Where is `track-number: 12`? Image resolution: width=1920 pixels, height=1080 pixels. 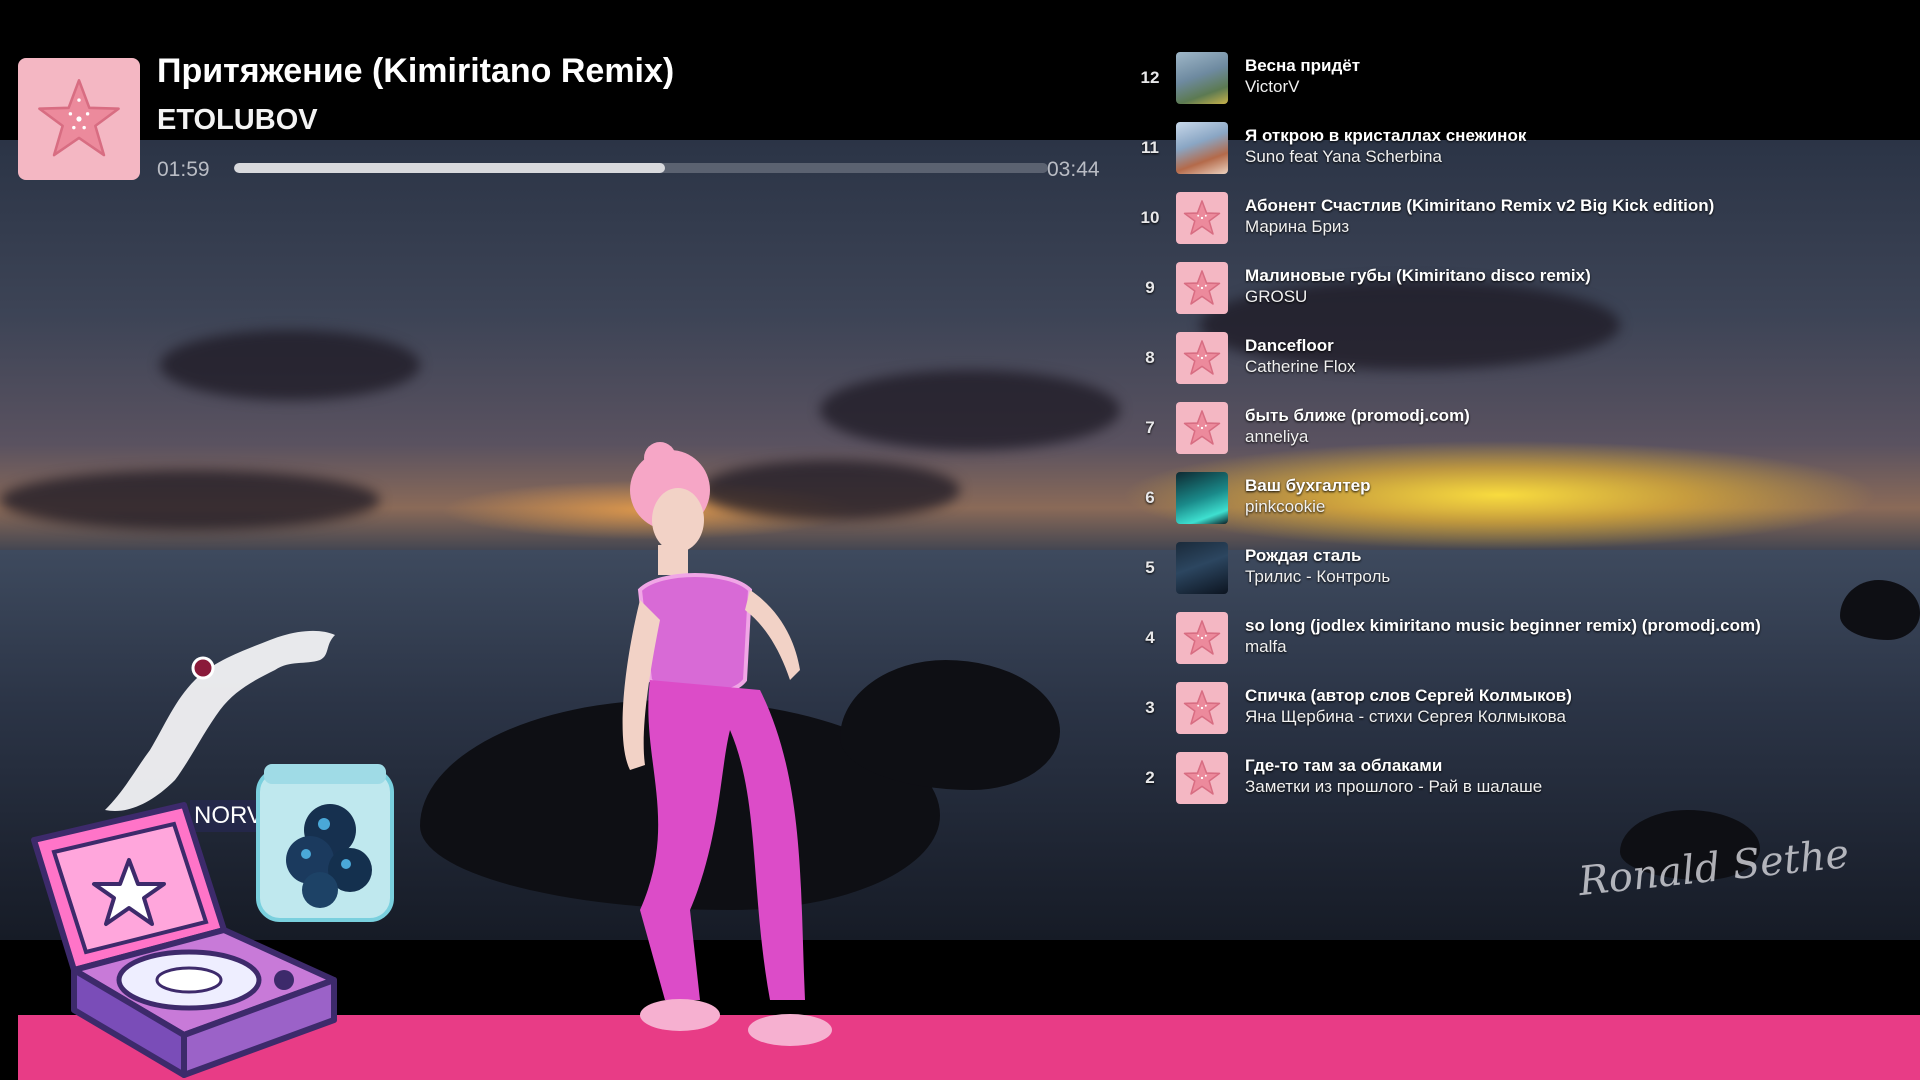 track-number: 12 is located at coordinates (1150, 77).